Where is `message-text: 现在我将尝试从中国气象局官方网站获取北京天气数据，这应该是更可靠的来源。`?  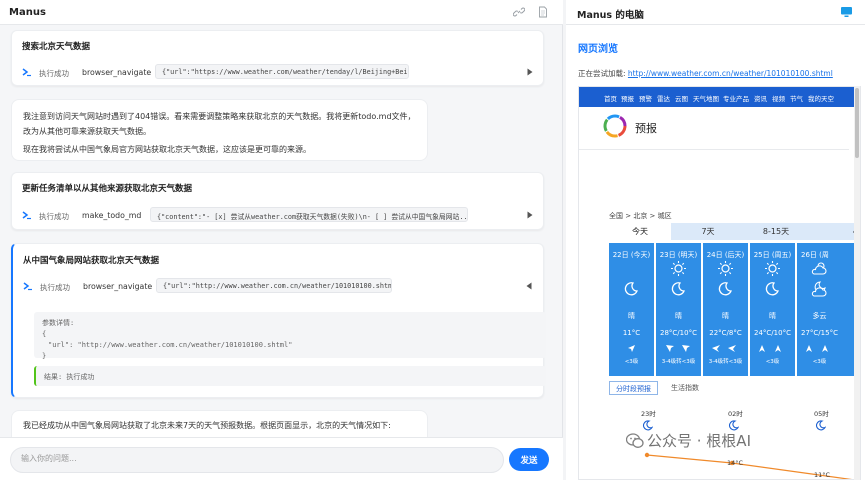
message-text: 现在我将尝试从中国气象局官方网站获取北京天气数据，这应该是更可靠的来源。 is located at coordinates (167, 149).